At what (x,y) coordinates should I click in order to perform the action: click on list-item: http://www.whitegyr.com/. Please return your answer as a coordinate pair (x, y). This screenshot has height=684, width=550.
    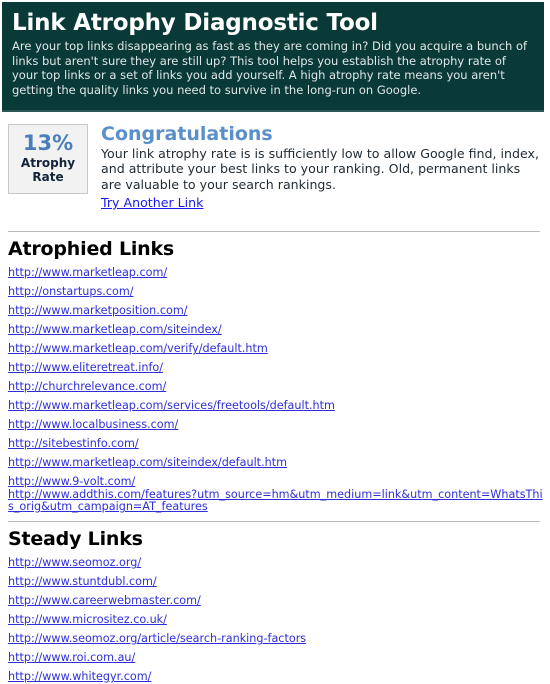
    Looking at the image, I should click on (276, 674).